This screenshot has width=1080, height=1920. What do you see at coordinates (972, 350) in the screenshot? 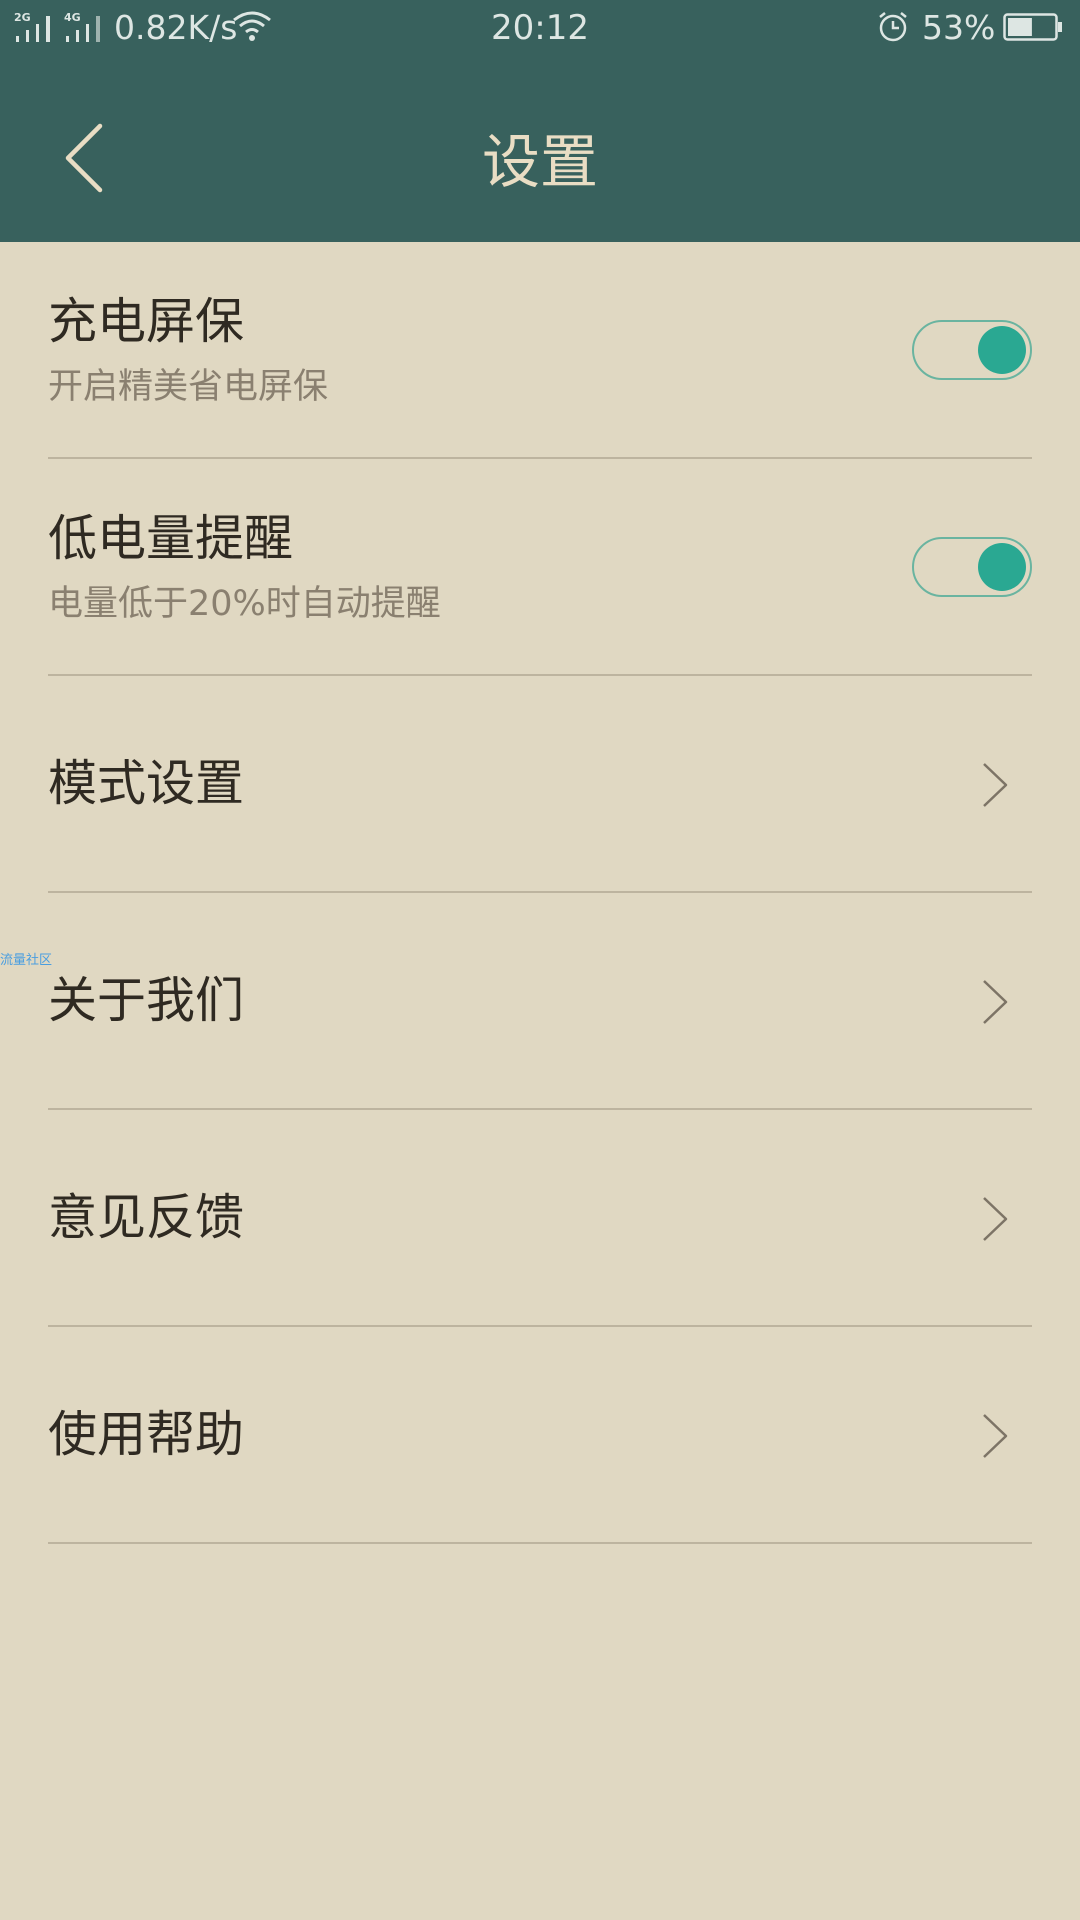
I see `charging-screensaver-toggle` at bounding box center [972, 350].